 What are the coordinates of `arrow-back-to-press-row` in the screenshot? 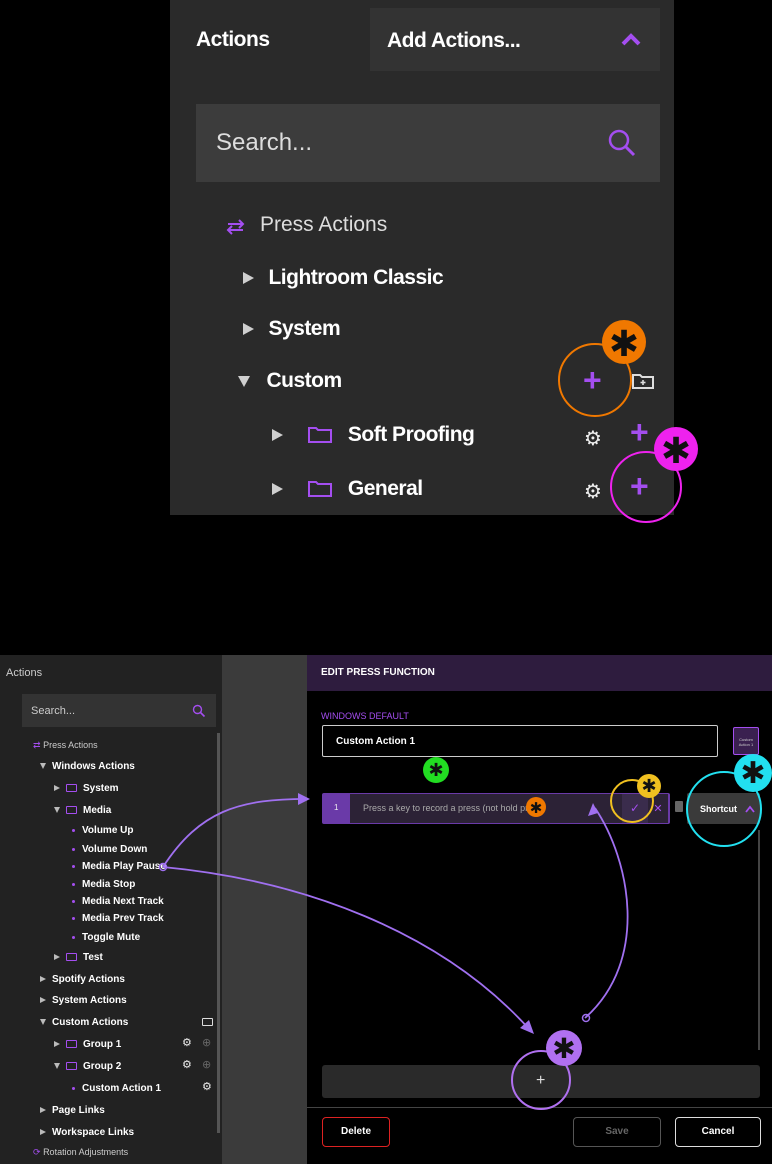 It's located at (606, 913).